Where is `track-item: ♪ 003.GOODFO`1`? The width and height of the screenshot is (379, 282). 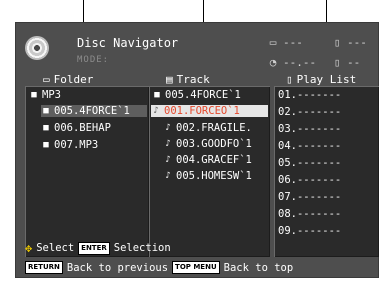
track-item: ♪ 003.GOODFO`1 is located at coordinates (207, 144).